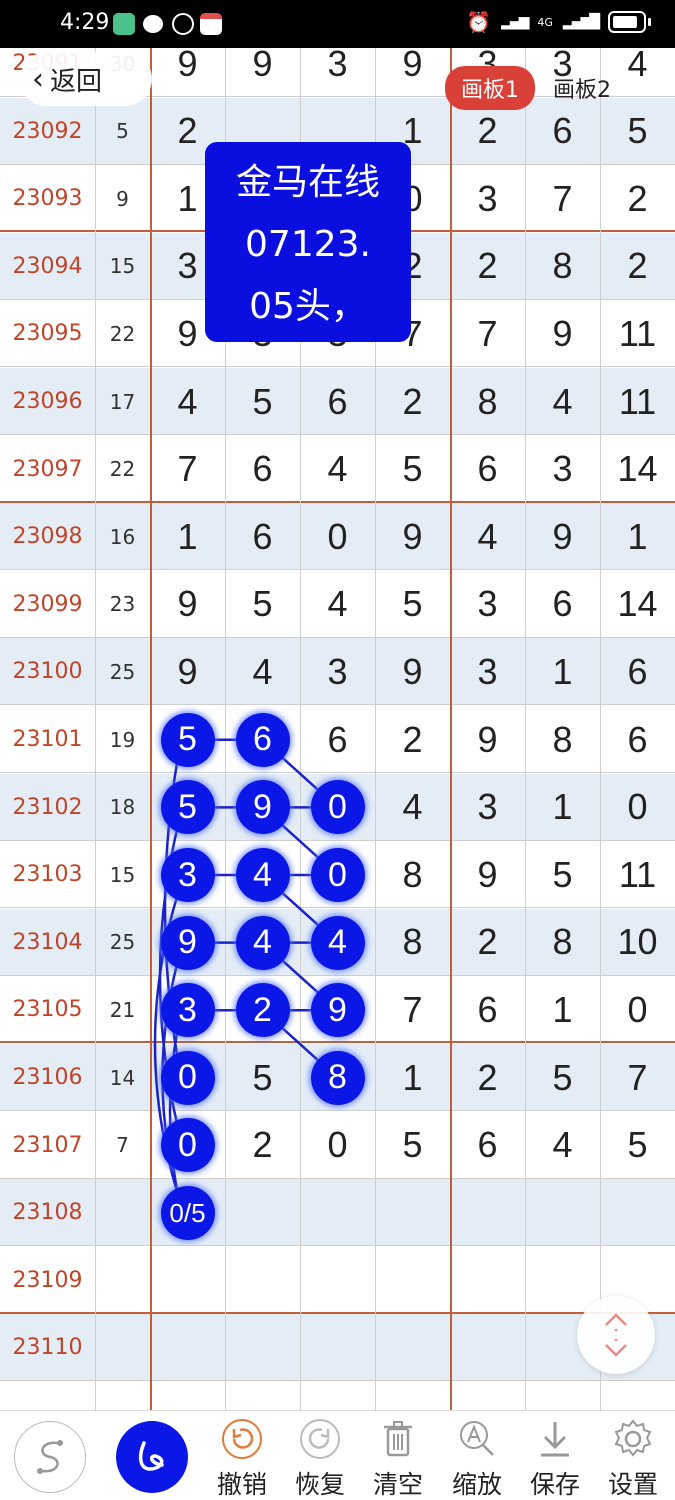 The image size is (675, 1500). Describe the element at coordinates (187, 1010) in the screenshot. I see `highlight-ball: 3` at that location.